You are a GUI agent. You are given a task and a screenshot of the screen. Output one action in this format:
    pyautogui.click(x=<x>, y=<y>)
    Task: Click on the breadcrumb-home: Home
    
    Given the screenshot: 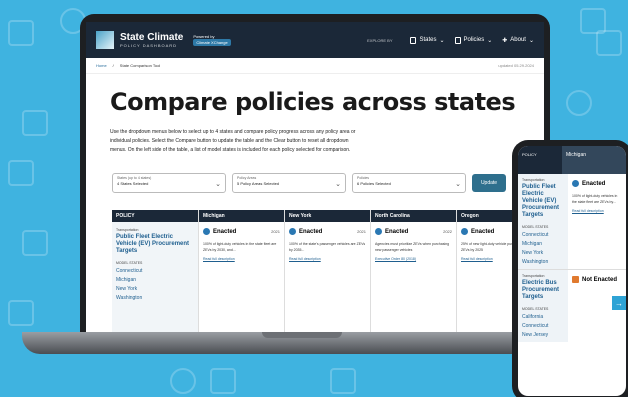 What is the action you would take?
    pyautogui.click(x=101, y=65)
    